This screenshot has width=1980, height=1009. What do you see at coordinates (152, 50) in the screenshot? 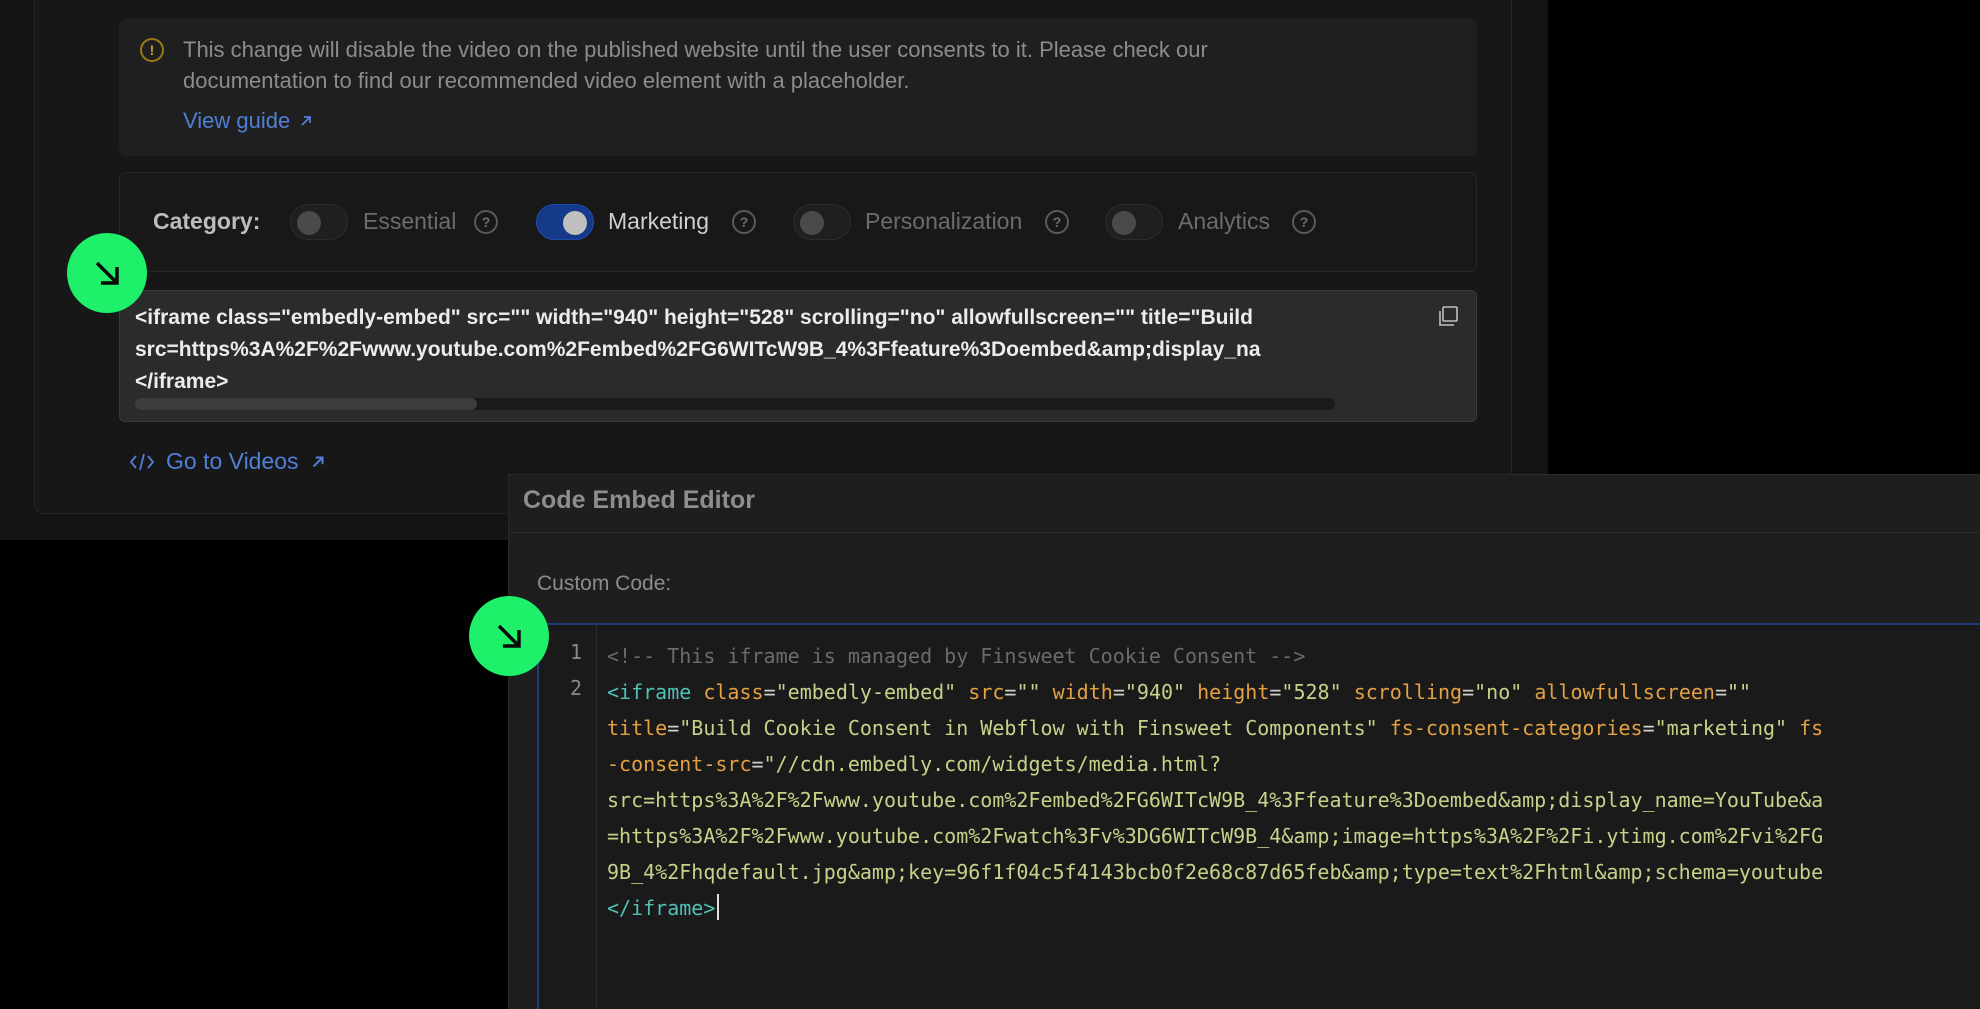
I see `warning-icon: !` at bounding box center [152, 50].